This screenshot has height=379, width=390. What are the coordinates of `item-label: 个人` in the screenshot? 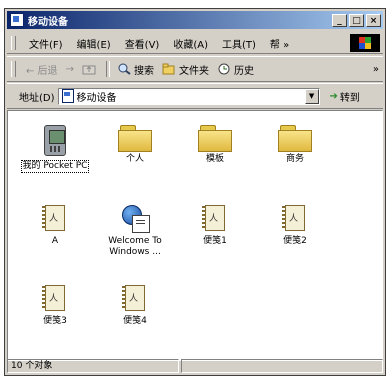 It's located at (134, 159).